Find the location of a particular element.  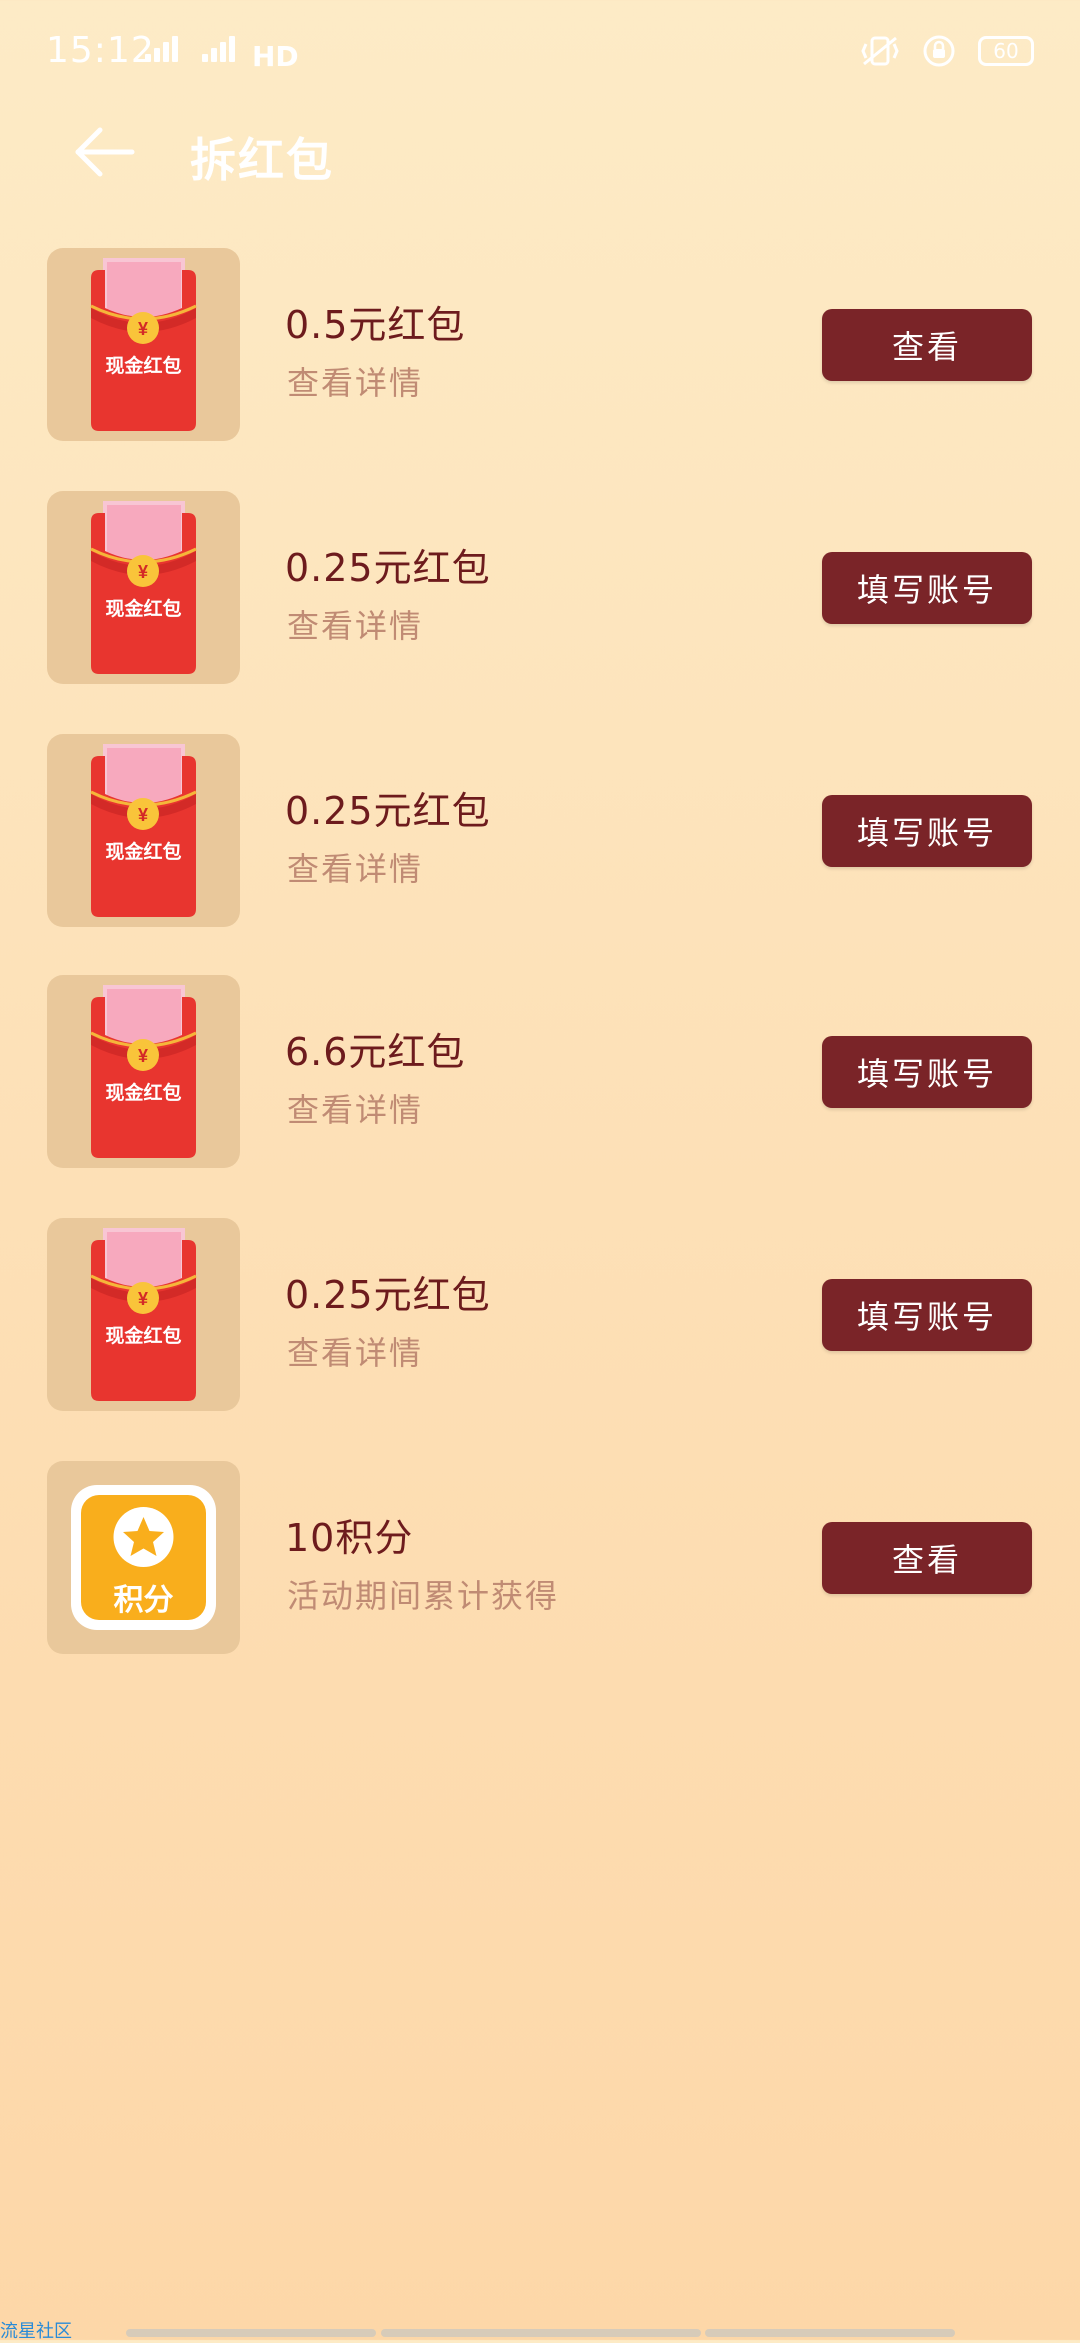

list-item: 积分 10积分 活动期间累计获得 查看 is located at coordinates (540, 1557).